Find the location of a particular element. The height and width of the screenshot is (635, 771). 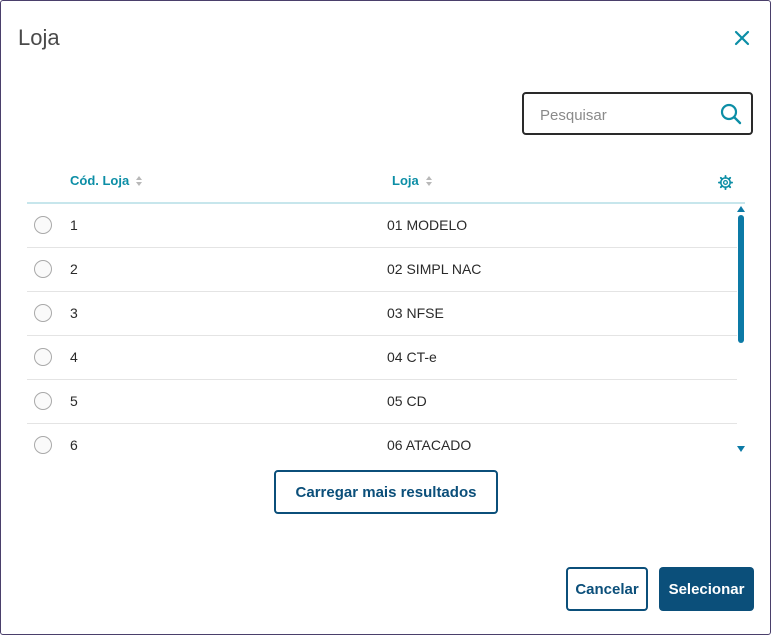

search-icon is located at coordinates (731, 114).